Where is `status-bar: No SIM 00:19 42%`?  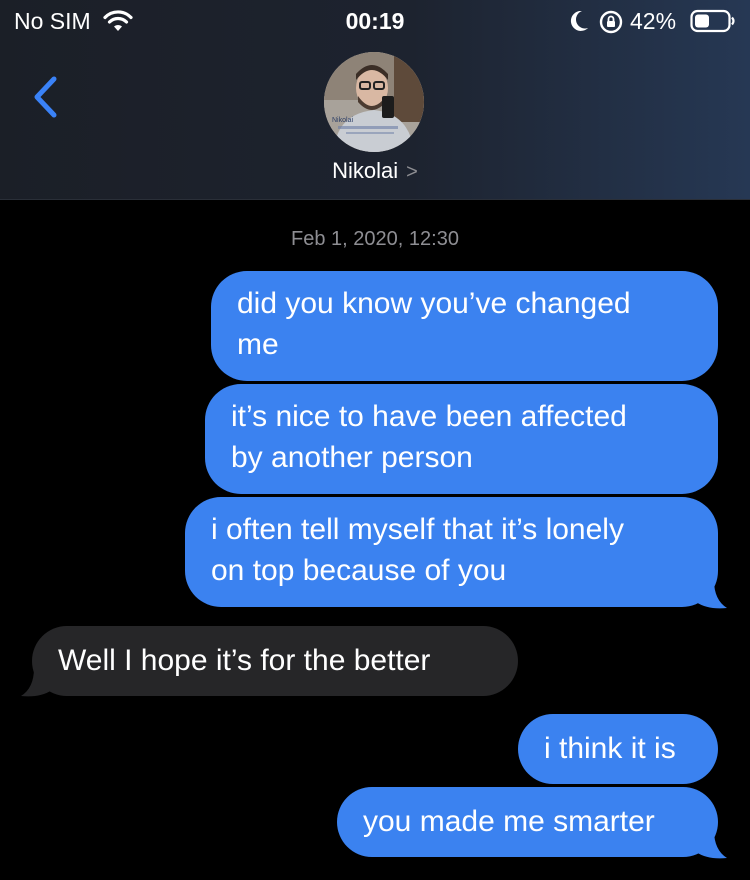 status-bar: No SIM 00:19 42% is located at coordinates (375, 22).